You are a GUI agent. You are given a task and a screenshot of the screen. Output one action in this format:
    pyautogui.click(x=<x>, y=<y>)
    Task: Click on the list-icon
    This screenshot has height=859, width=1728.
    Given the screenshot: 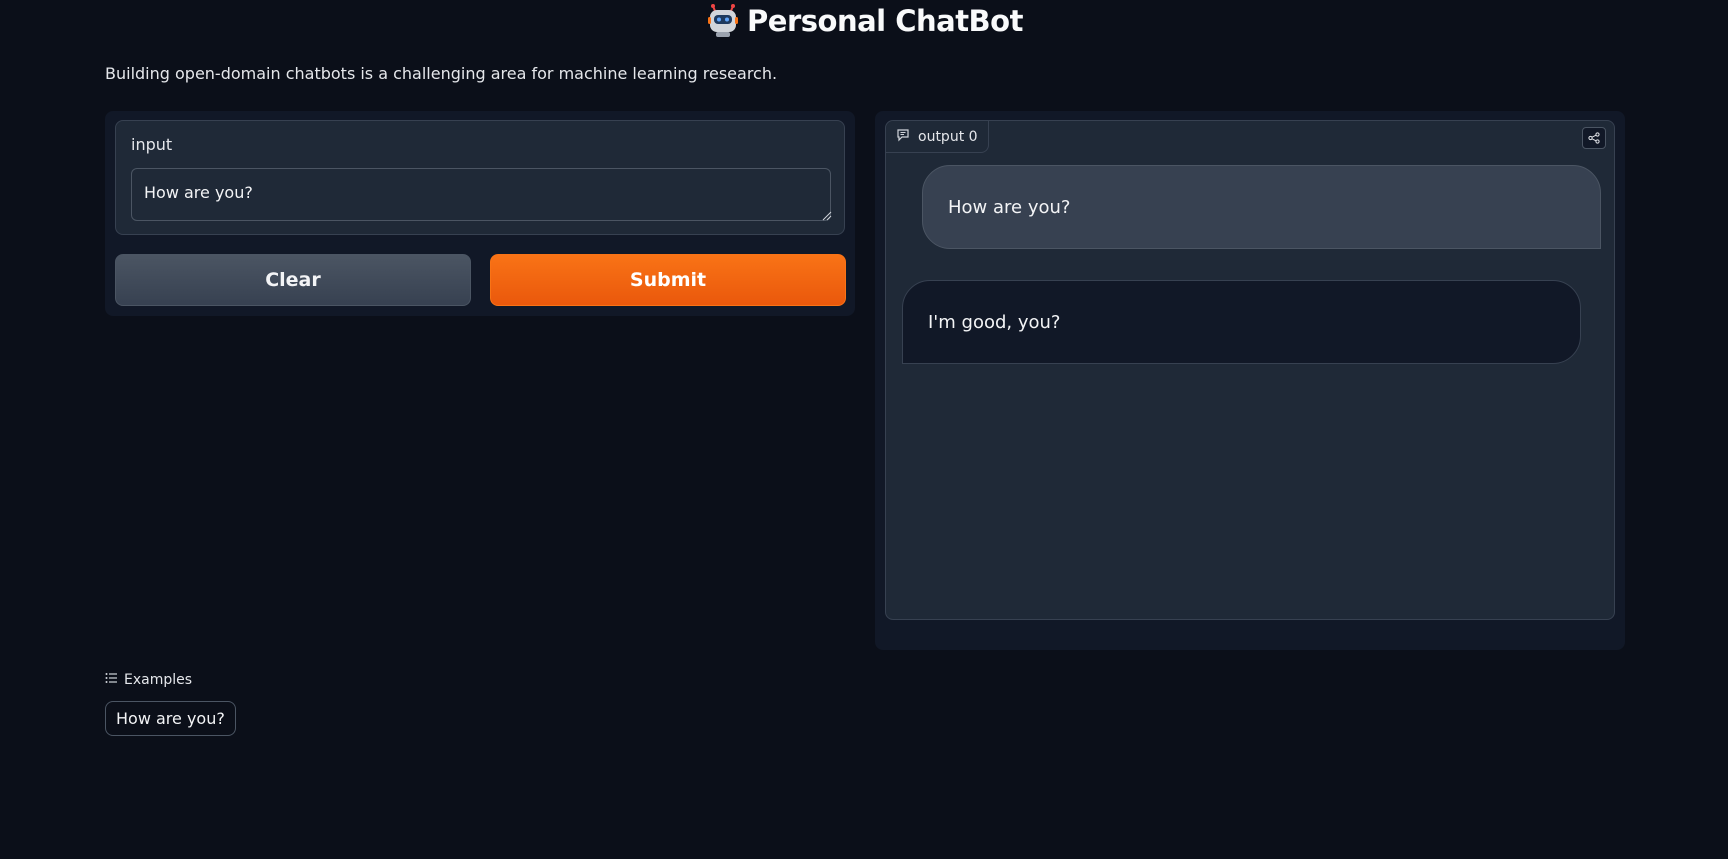 What is the action you would take?
    pyautogui.click(x=111, y=680)
    